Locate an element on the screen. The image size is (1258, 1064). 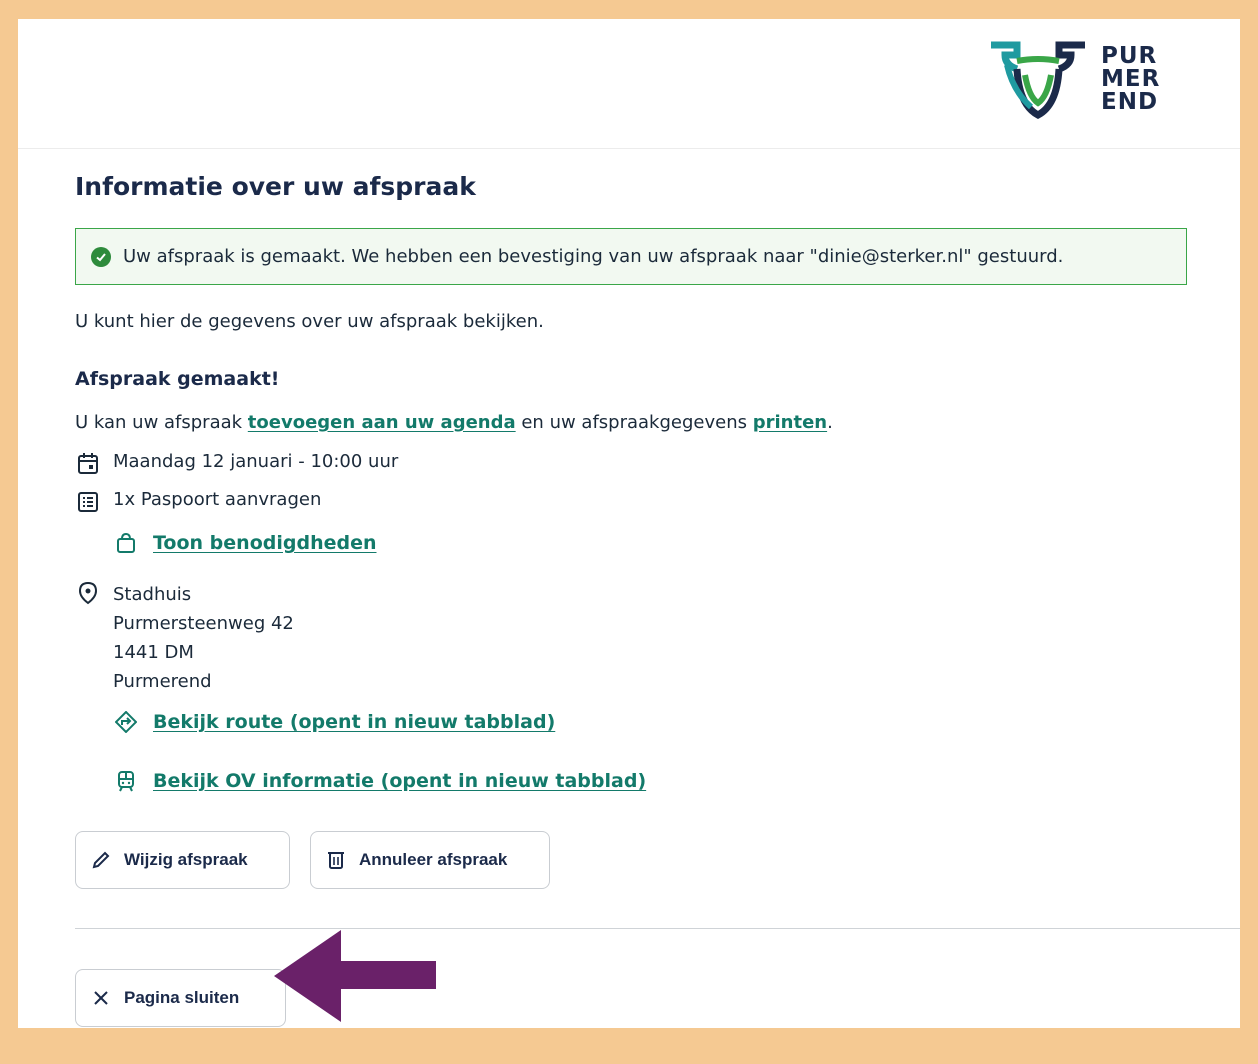
appointment-date: Maandag 12 januari - 10:00 uur is located at coordinates (256, 461).